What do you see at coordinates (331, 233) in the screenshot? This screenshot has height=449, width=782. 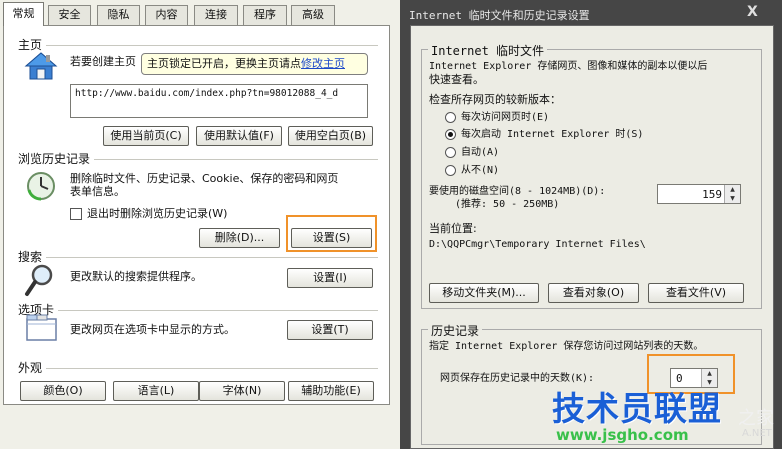 I see `settings-highlight-box` at bounding box center [331, 233].